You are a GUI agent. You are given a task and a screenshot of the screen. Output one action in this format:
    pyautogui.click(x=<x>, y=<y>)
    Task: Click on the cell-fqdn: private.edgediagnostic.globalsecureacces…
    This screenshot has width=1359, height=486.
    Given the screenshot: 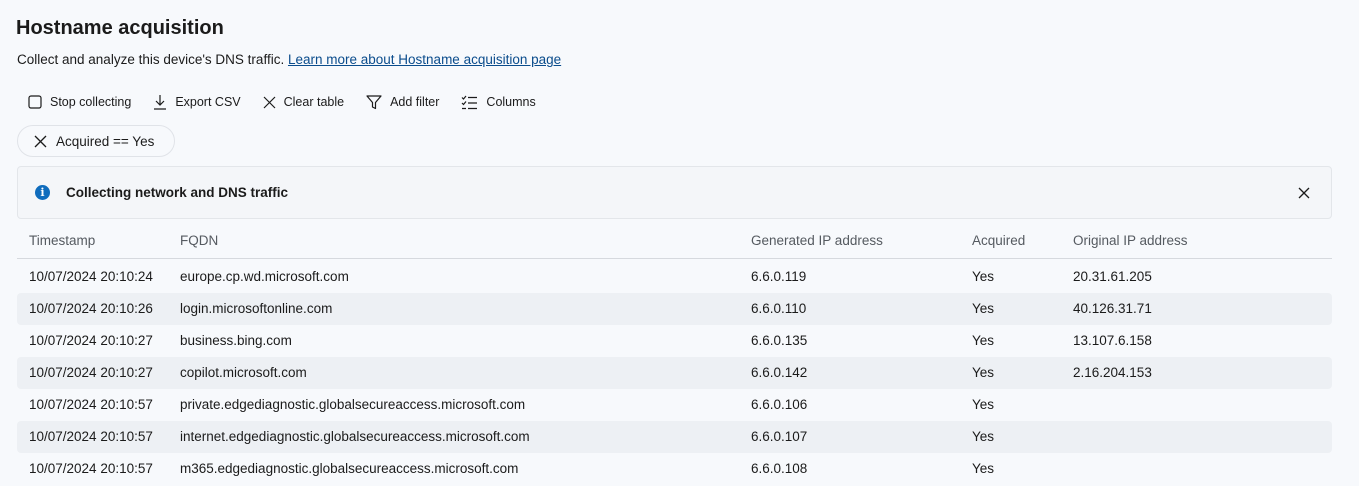 What is the action you would take?
    pyautogui.click(x=353, y=404)
    